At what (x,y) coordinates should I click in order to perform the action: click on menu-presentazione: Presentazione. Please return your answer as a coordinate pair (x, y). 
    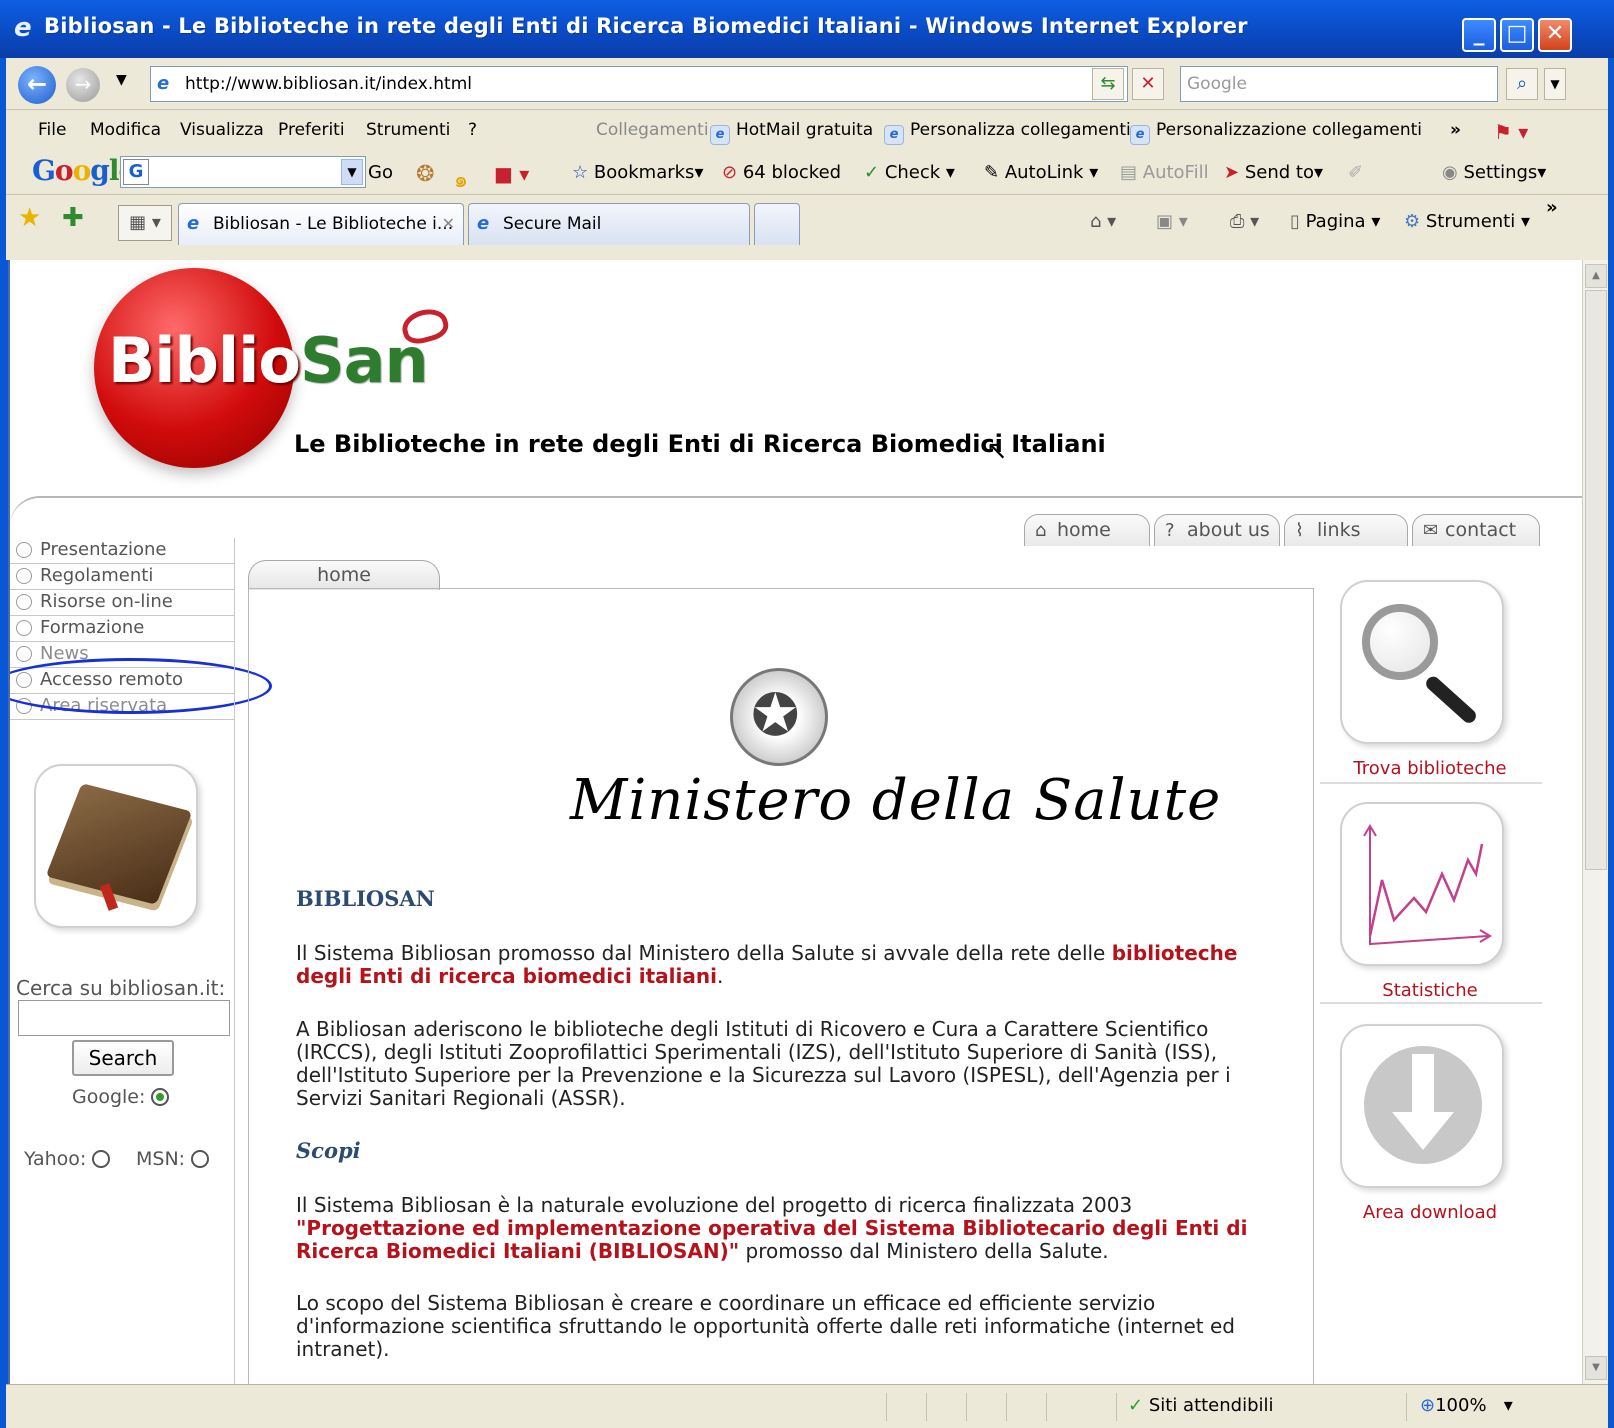
    Looking at the image, I should click on (122, 551).